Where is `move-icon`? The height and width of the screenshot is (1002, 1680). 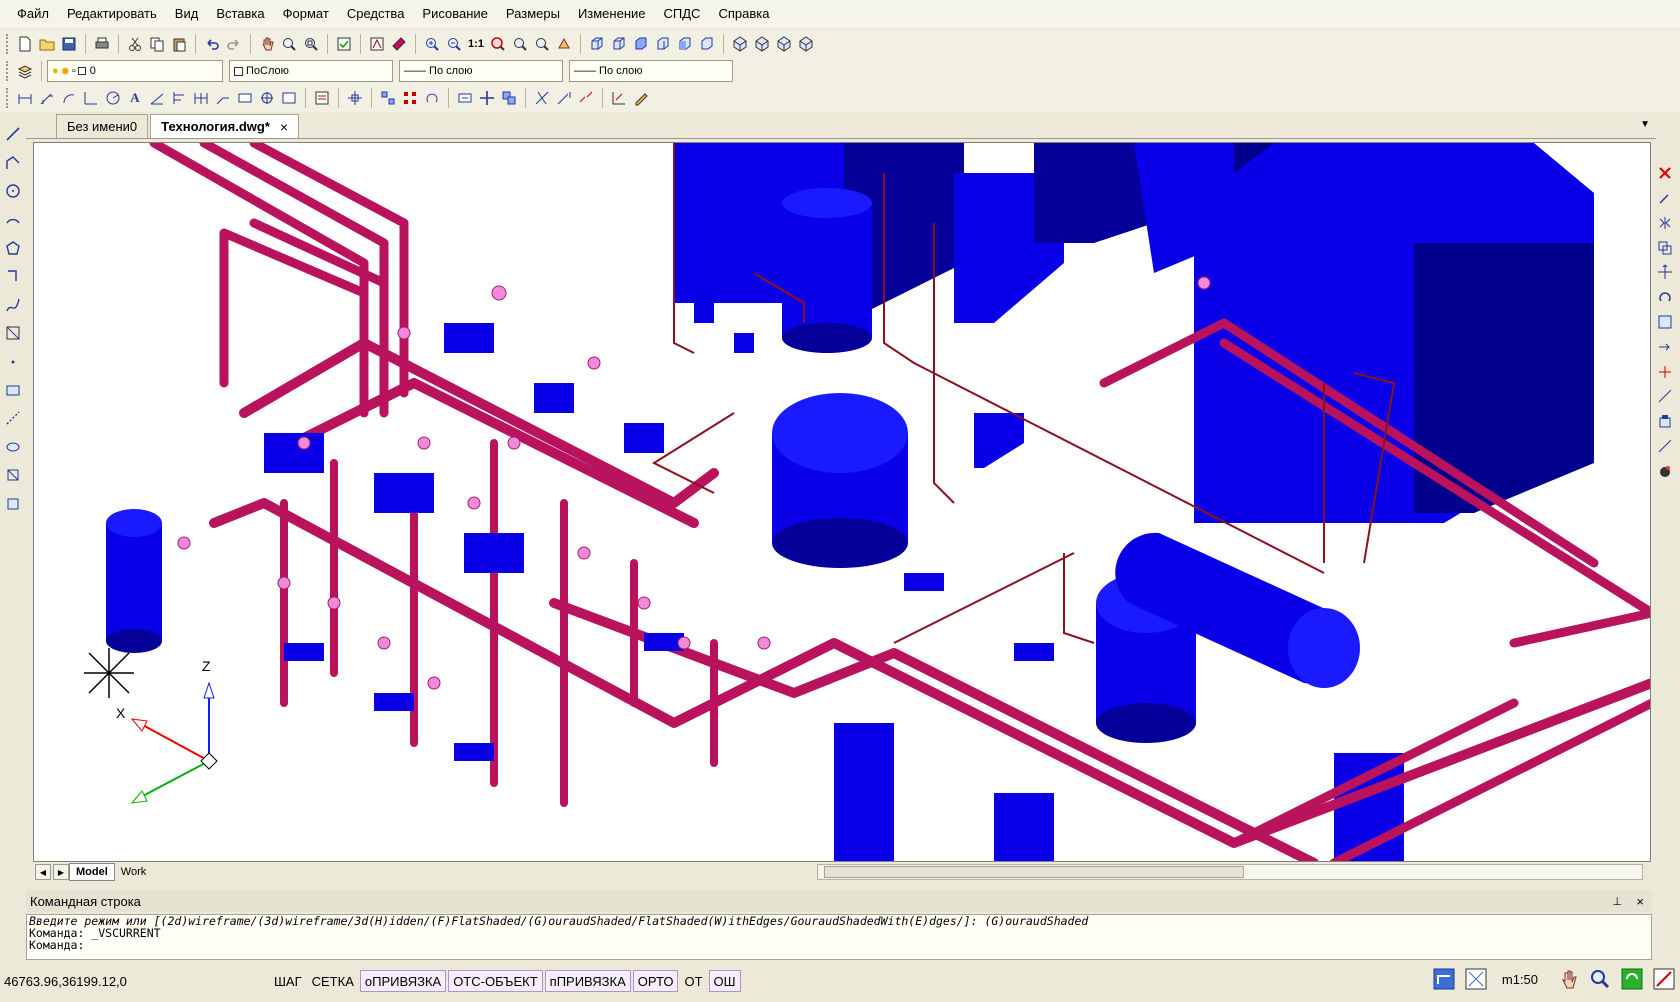 move-icon is located at coordinates (487, 98).